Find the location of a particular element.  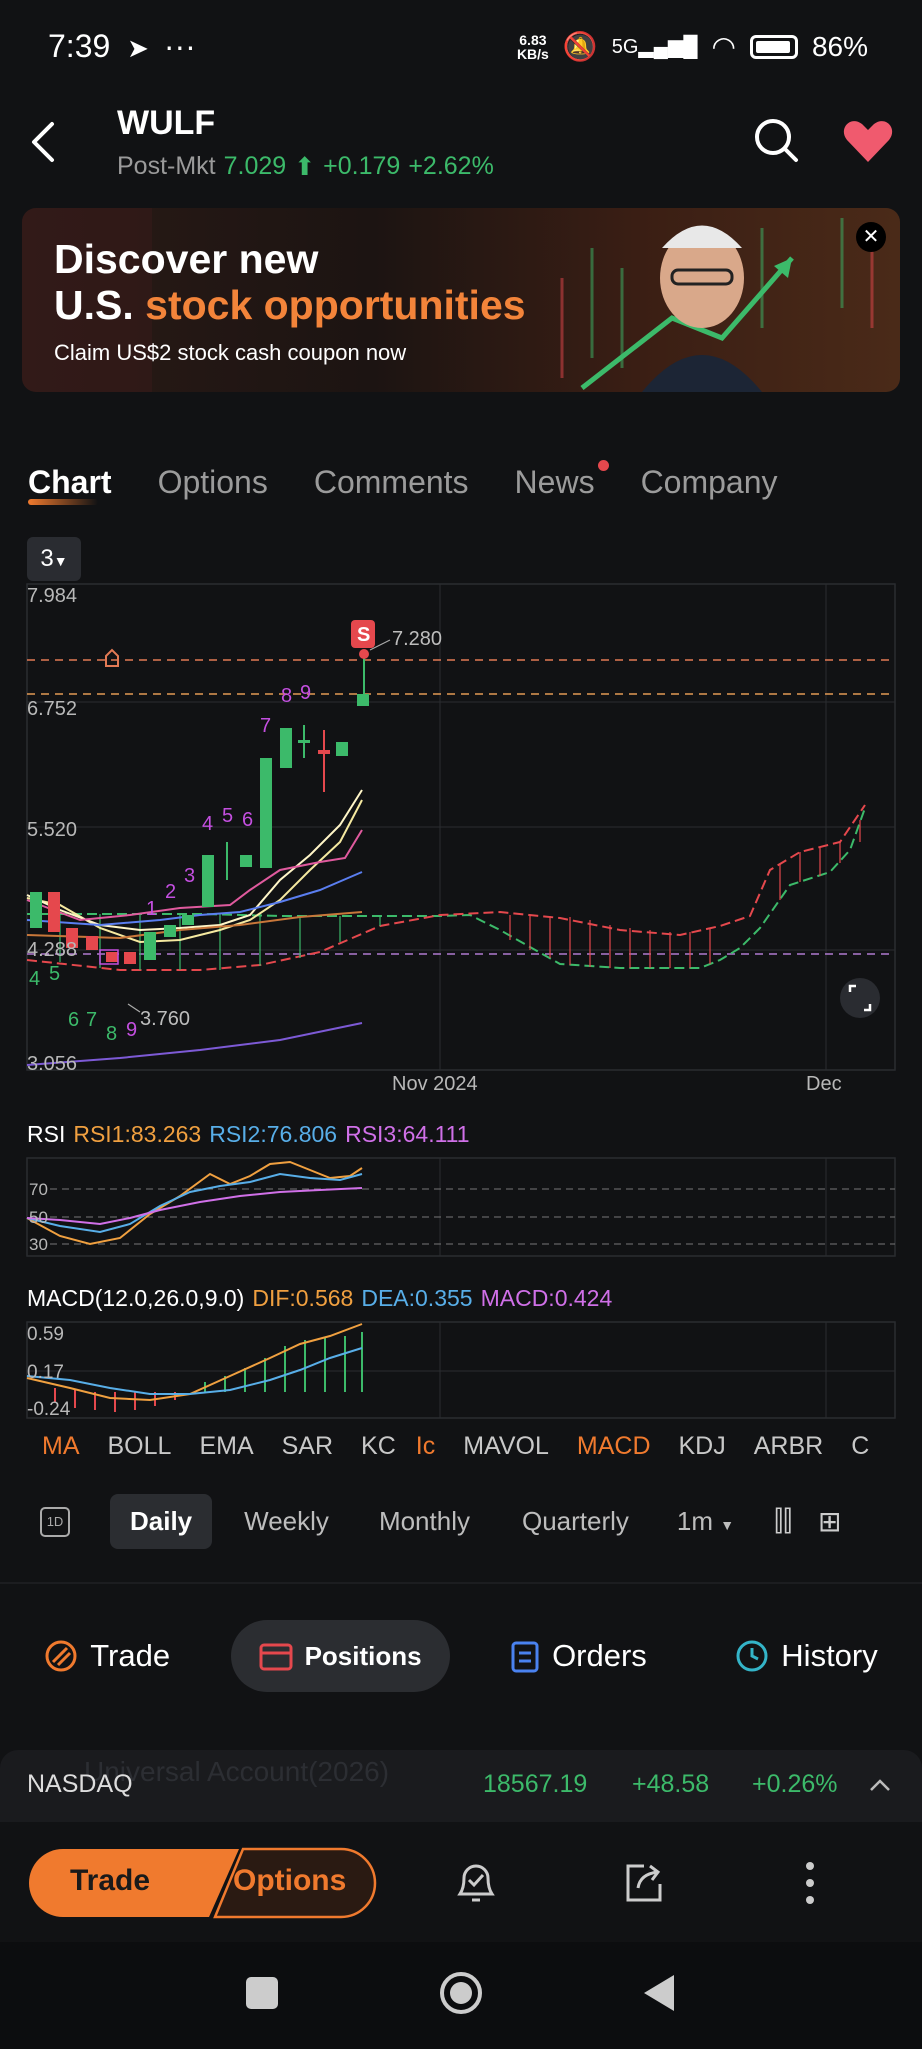

macd-value: MACD:0.424 is located at coordinates (546, 1298).